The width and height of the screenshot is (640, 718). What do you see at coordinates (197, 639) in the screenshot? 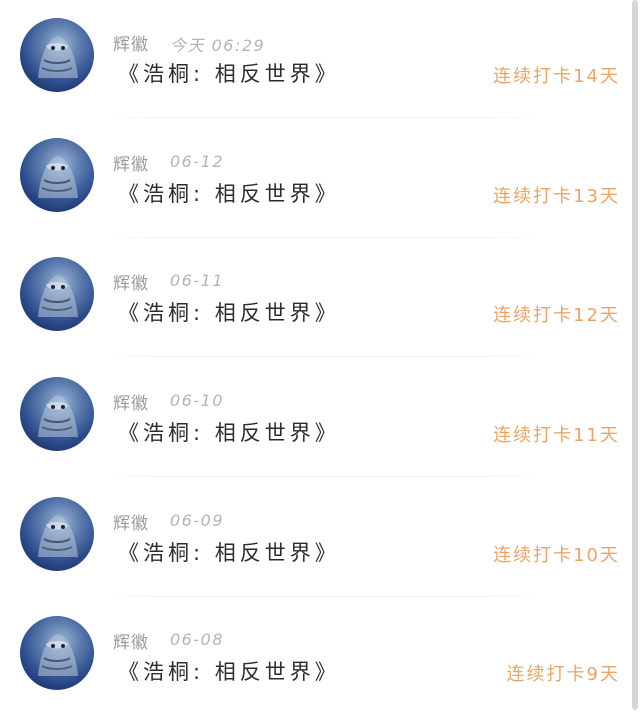
I see `post-time: 06-08` at bounding box center [197, 639].